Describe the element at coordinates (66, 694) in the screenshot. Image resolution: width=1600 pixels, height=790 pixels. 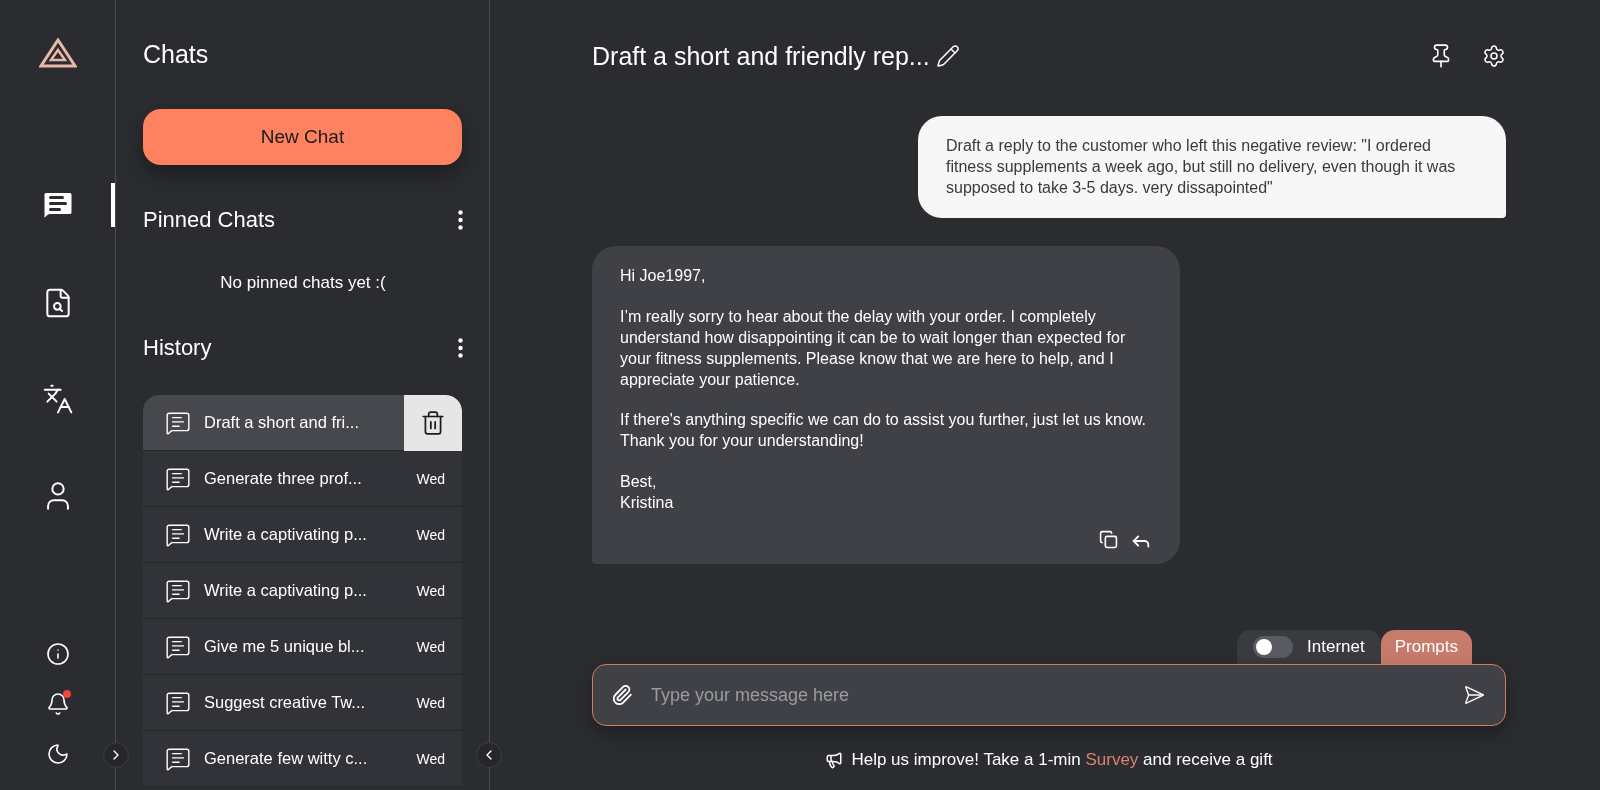
I see `unread-dot` at that location.